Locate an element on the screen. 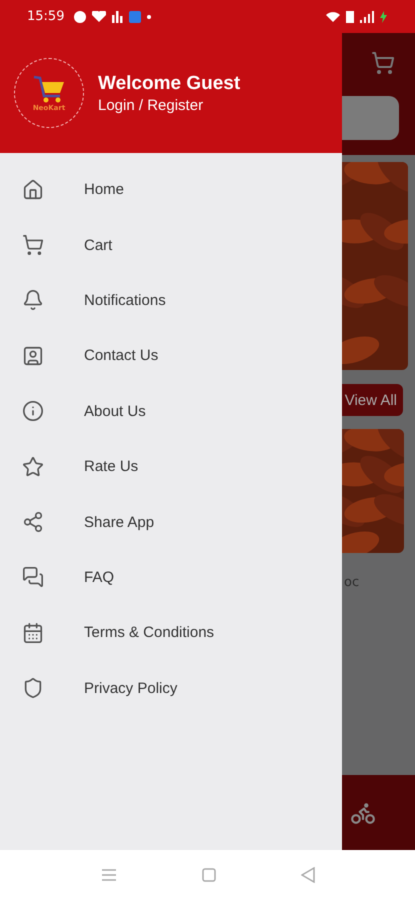  menu-item: Rate Us is located at coordinates (171, 466).